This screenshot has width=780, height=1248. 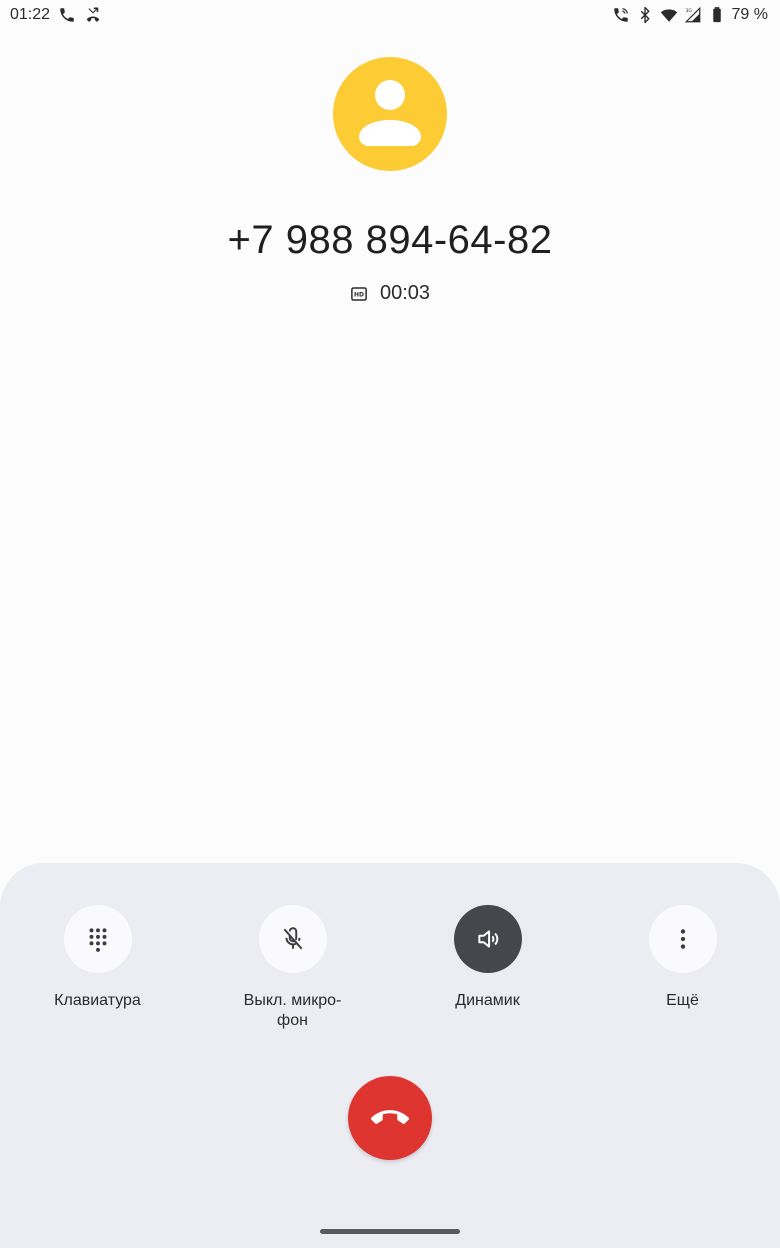 I want to click on caller-number: +7 988 894-64-82, so click(x=390, y=240).